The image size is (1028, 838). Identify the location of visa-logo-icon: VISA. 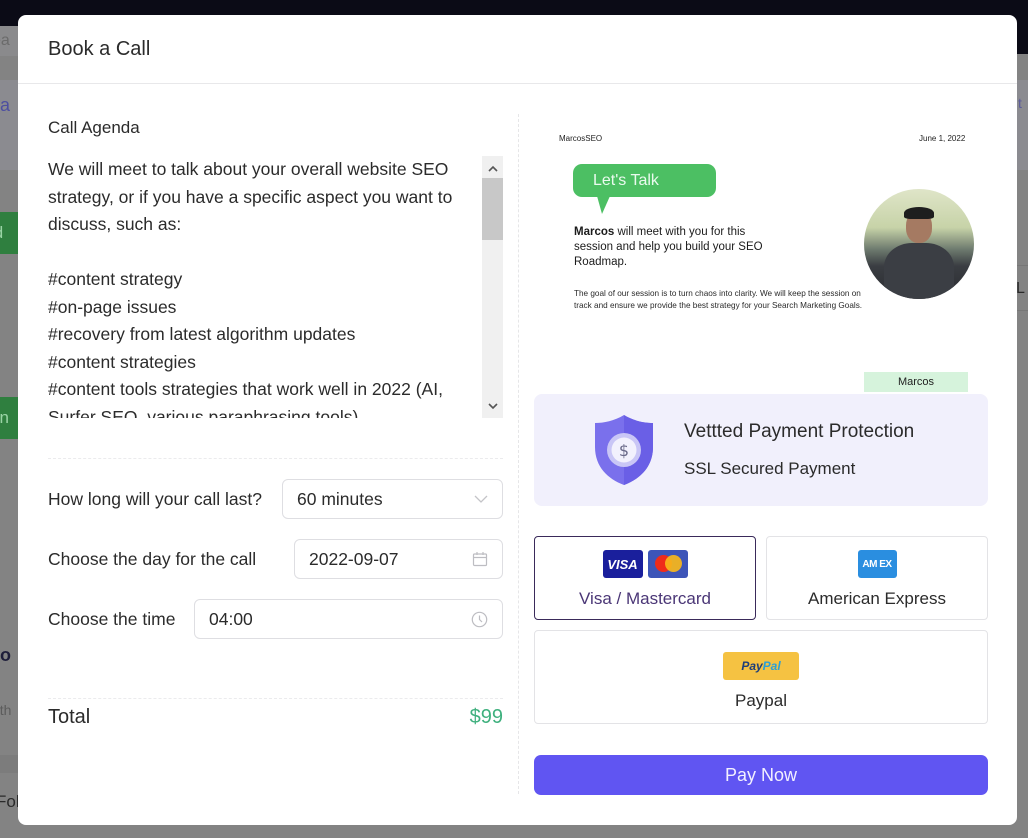
(622, 564).